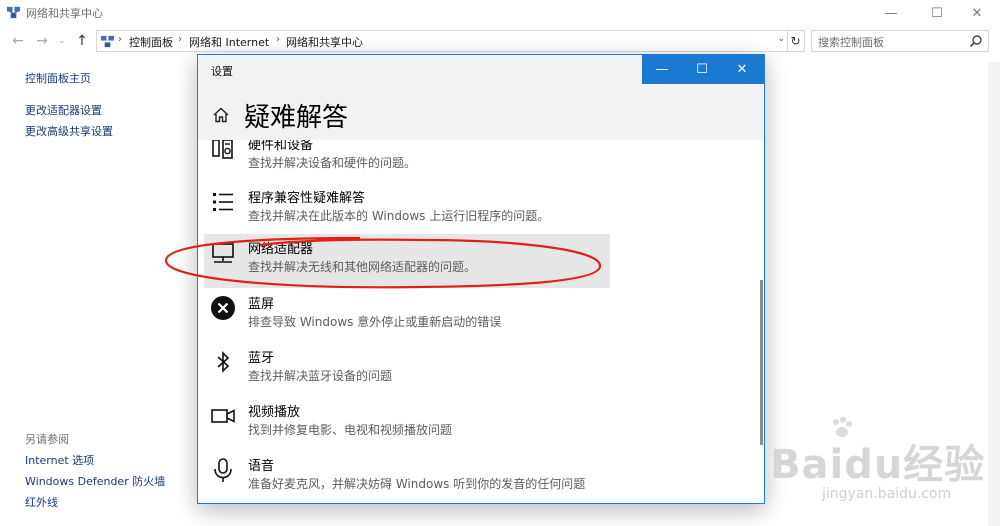 This screenshot has height=526, width=1000. I want to click on list-item-program-compatibility: 程序兼容性疑难解答 查找并解决在此版本的 Windows 上运行旧程序的问题。, so click(407, 210).